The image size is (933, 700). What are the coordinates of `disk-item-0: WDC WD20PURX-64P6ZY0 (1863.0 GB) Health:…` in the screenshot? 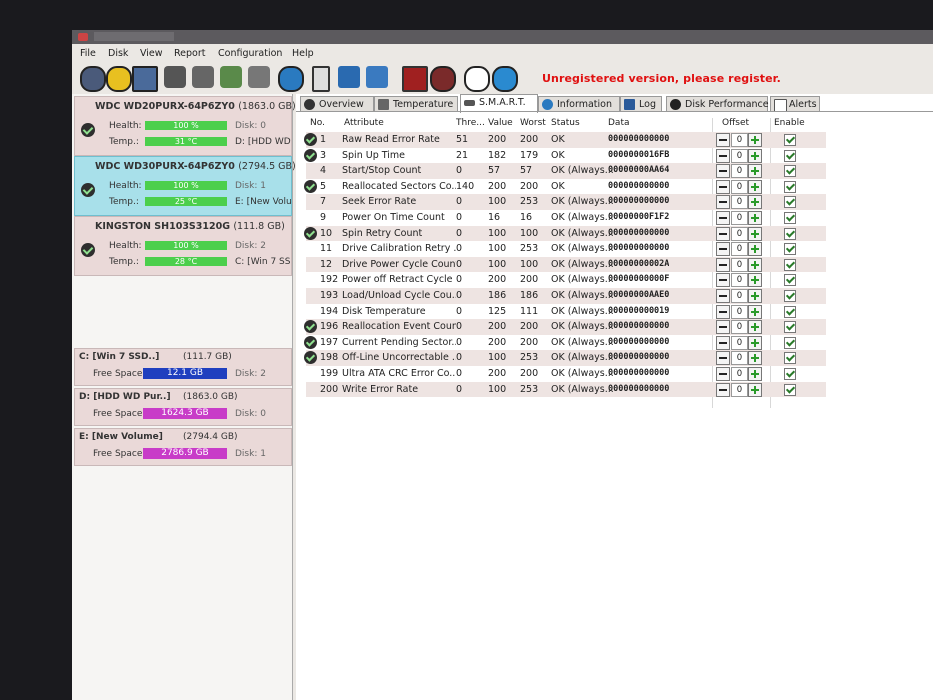 It's located at (185, 126).